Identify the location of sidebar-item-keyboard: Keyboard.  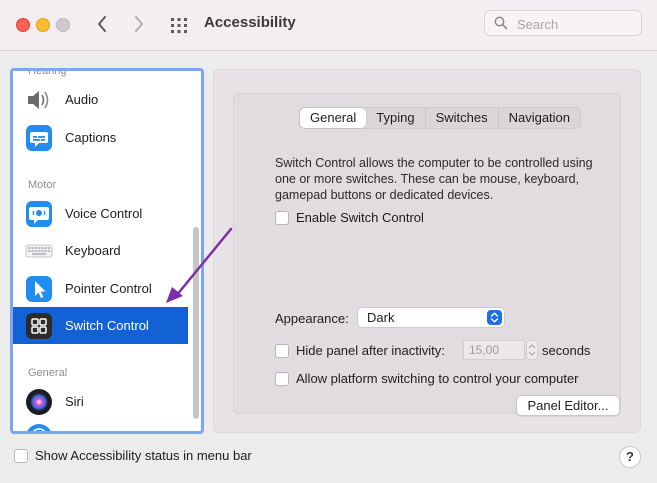
(100, 250).